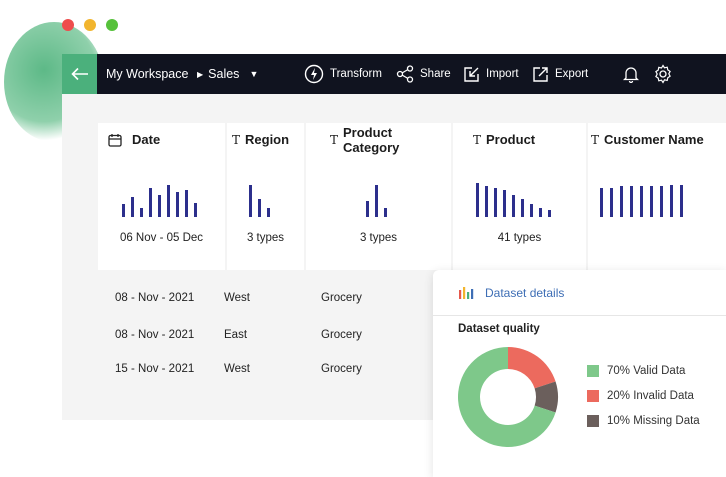 This screenshot has width=726, height=477. I want to click on column-summary: 41 types, so click(519, 238).